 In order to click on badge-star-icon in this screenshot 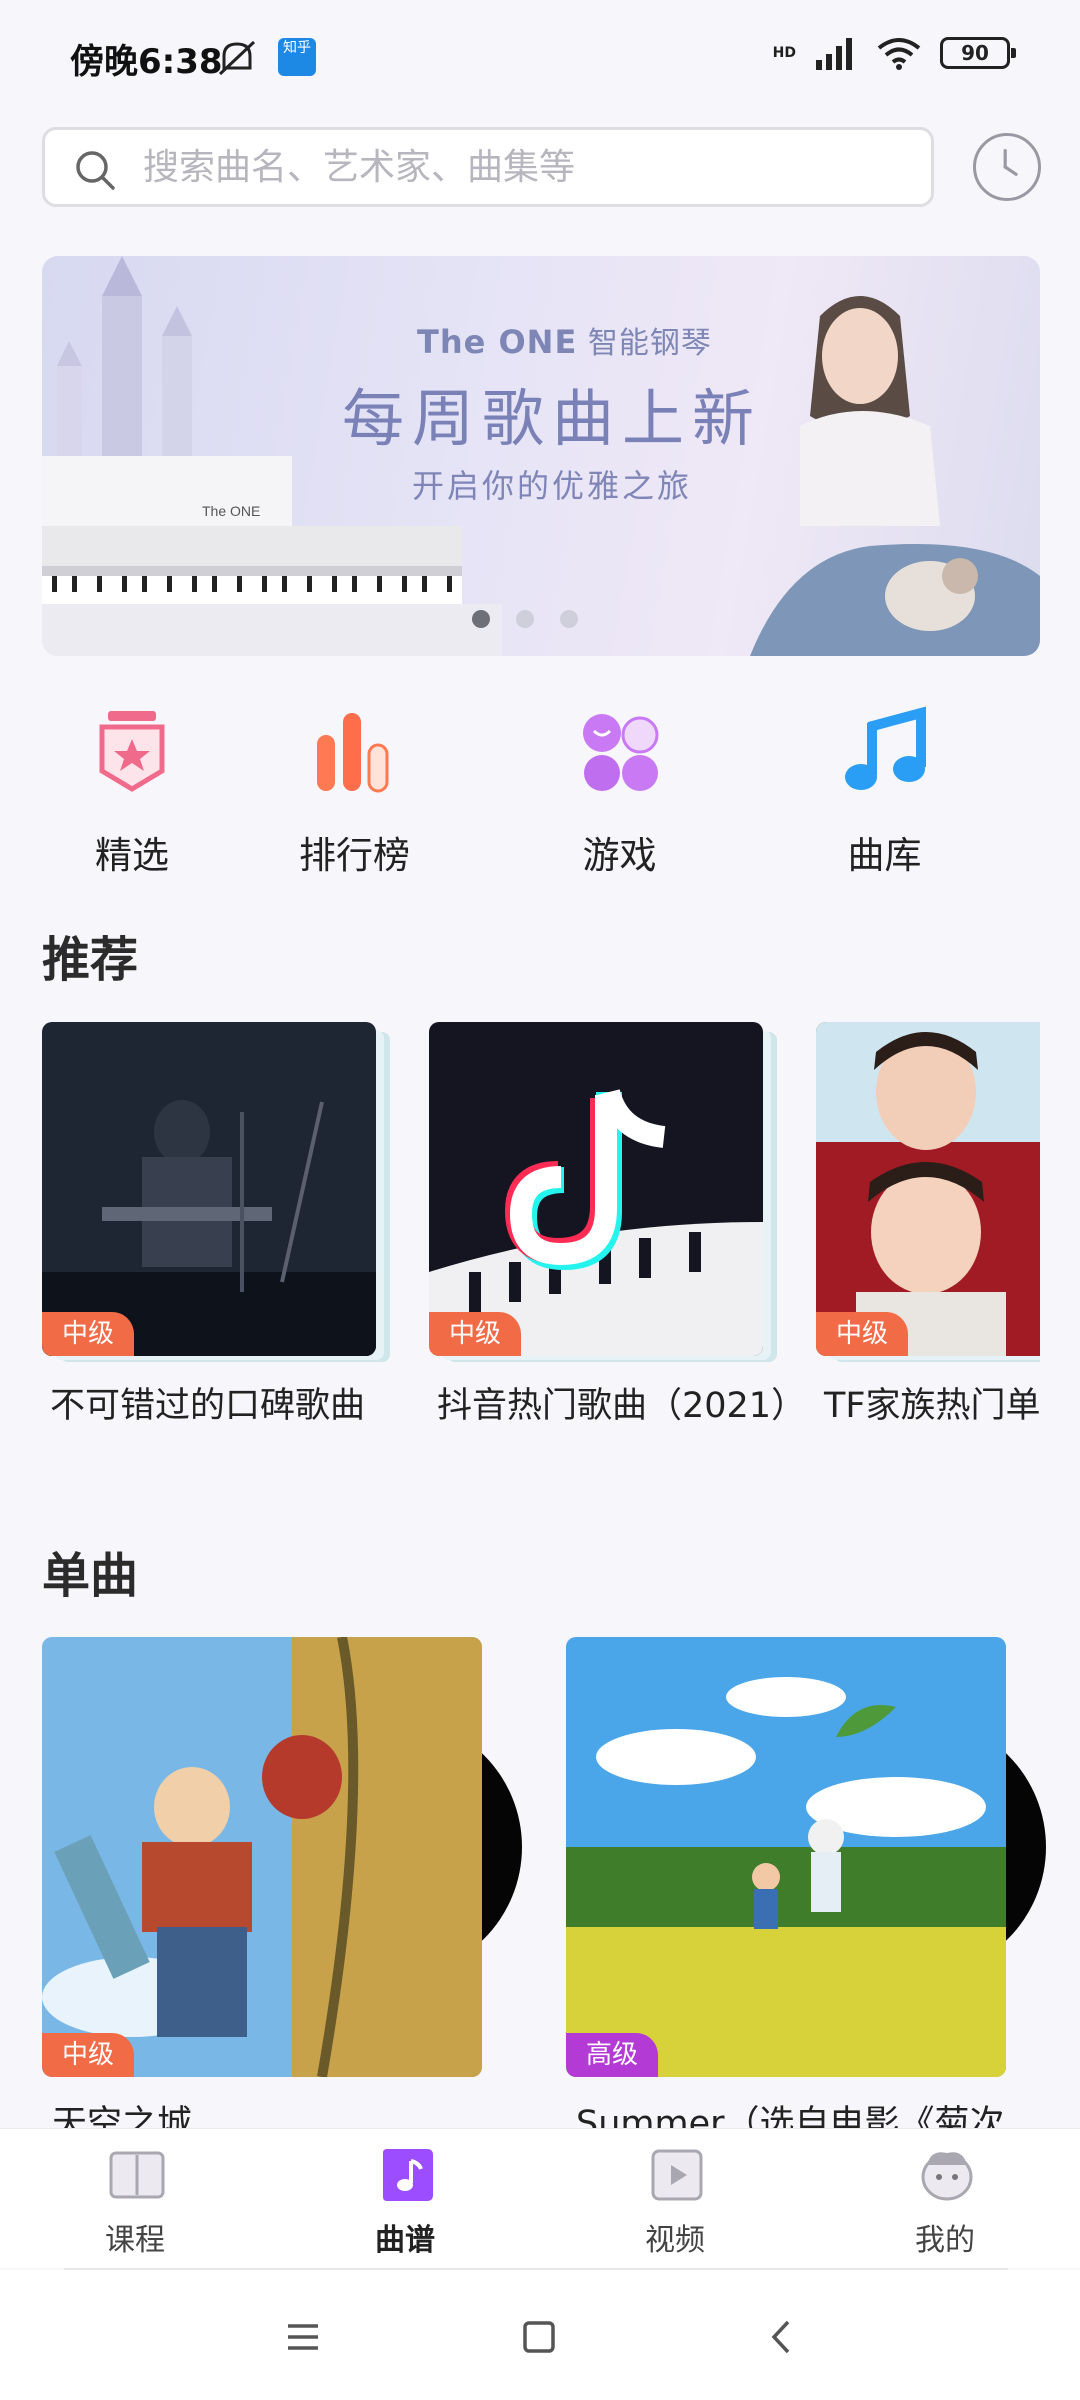, I will do `click(132, 751)`.